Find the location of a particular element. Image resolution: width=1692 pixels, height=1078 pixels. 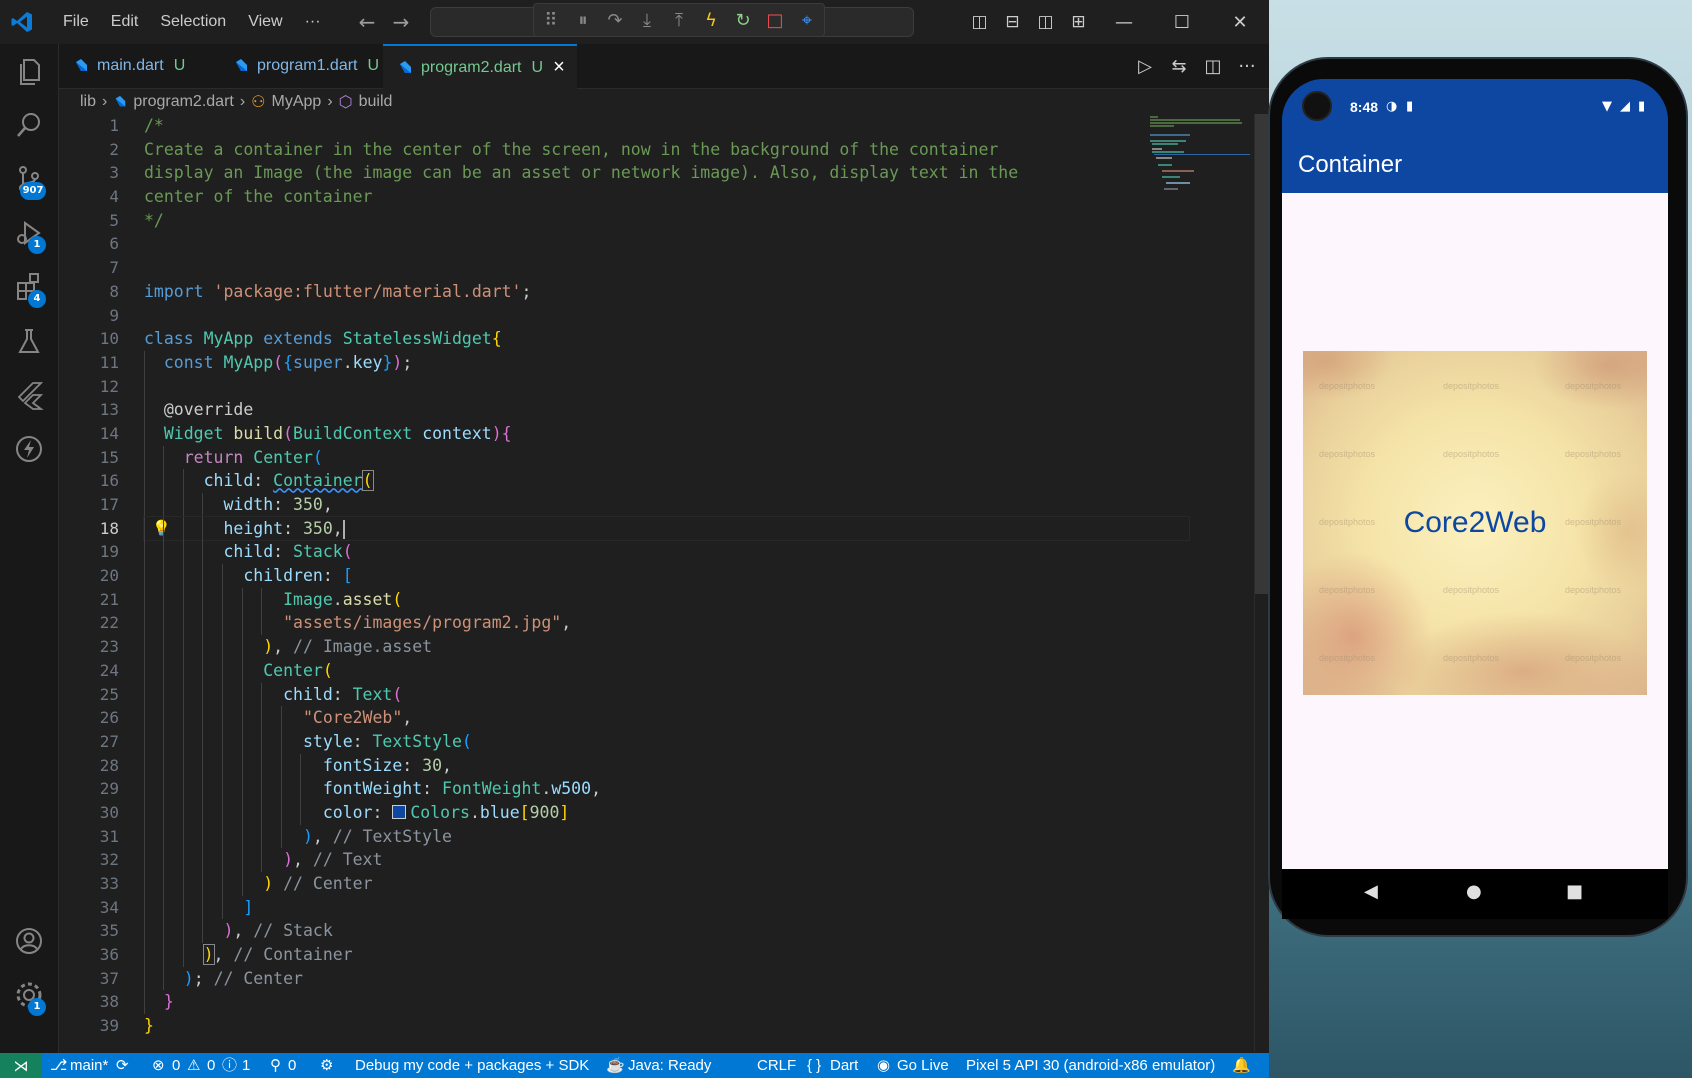

line-number: 7 is located at coordinates (89, 268).